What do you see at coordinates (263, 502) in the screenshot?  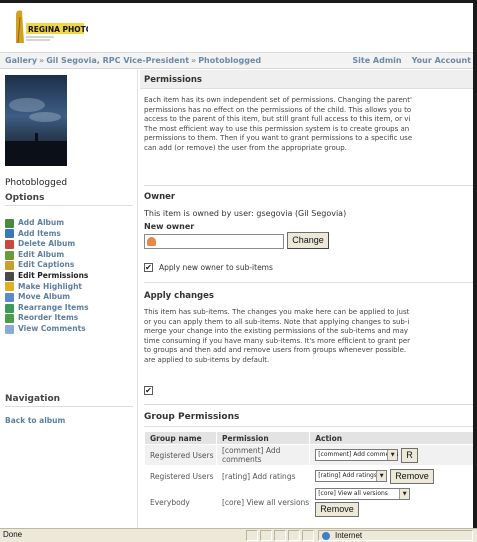 I see `permission-cell: [core] View all versions` at bounding box center [263, 502].